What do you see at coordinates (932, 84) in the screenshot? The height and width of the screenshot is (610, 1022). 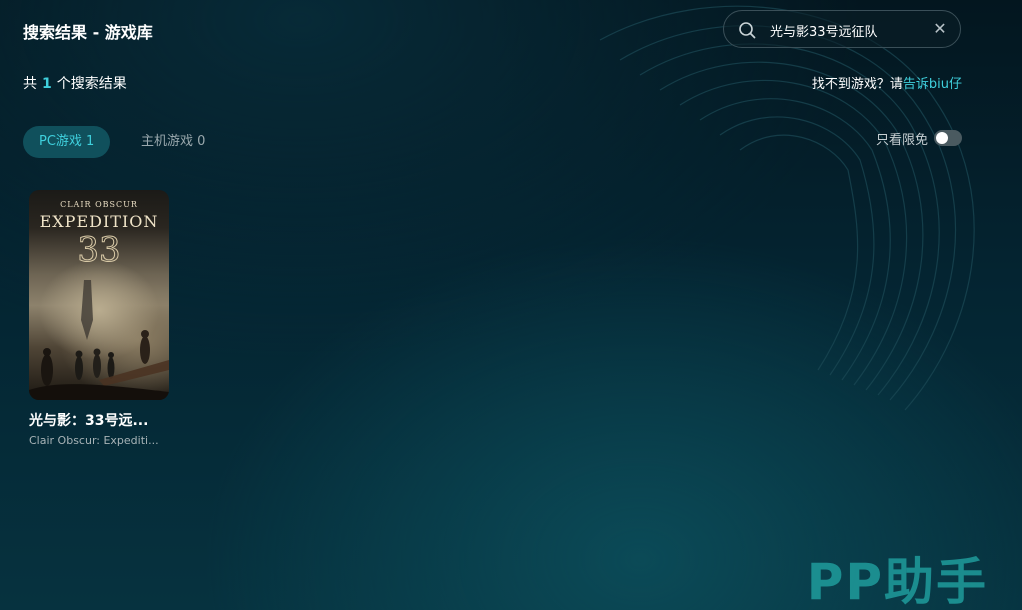 I see `feedback-link: 告诉biu仔` at bounding box center [932, 84].